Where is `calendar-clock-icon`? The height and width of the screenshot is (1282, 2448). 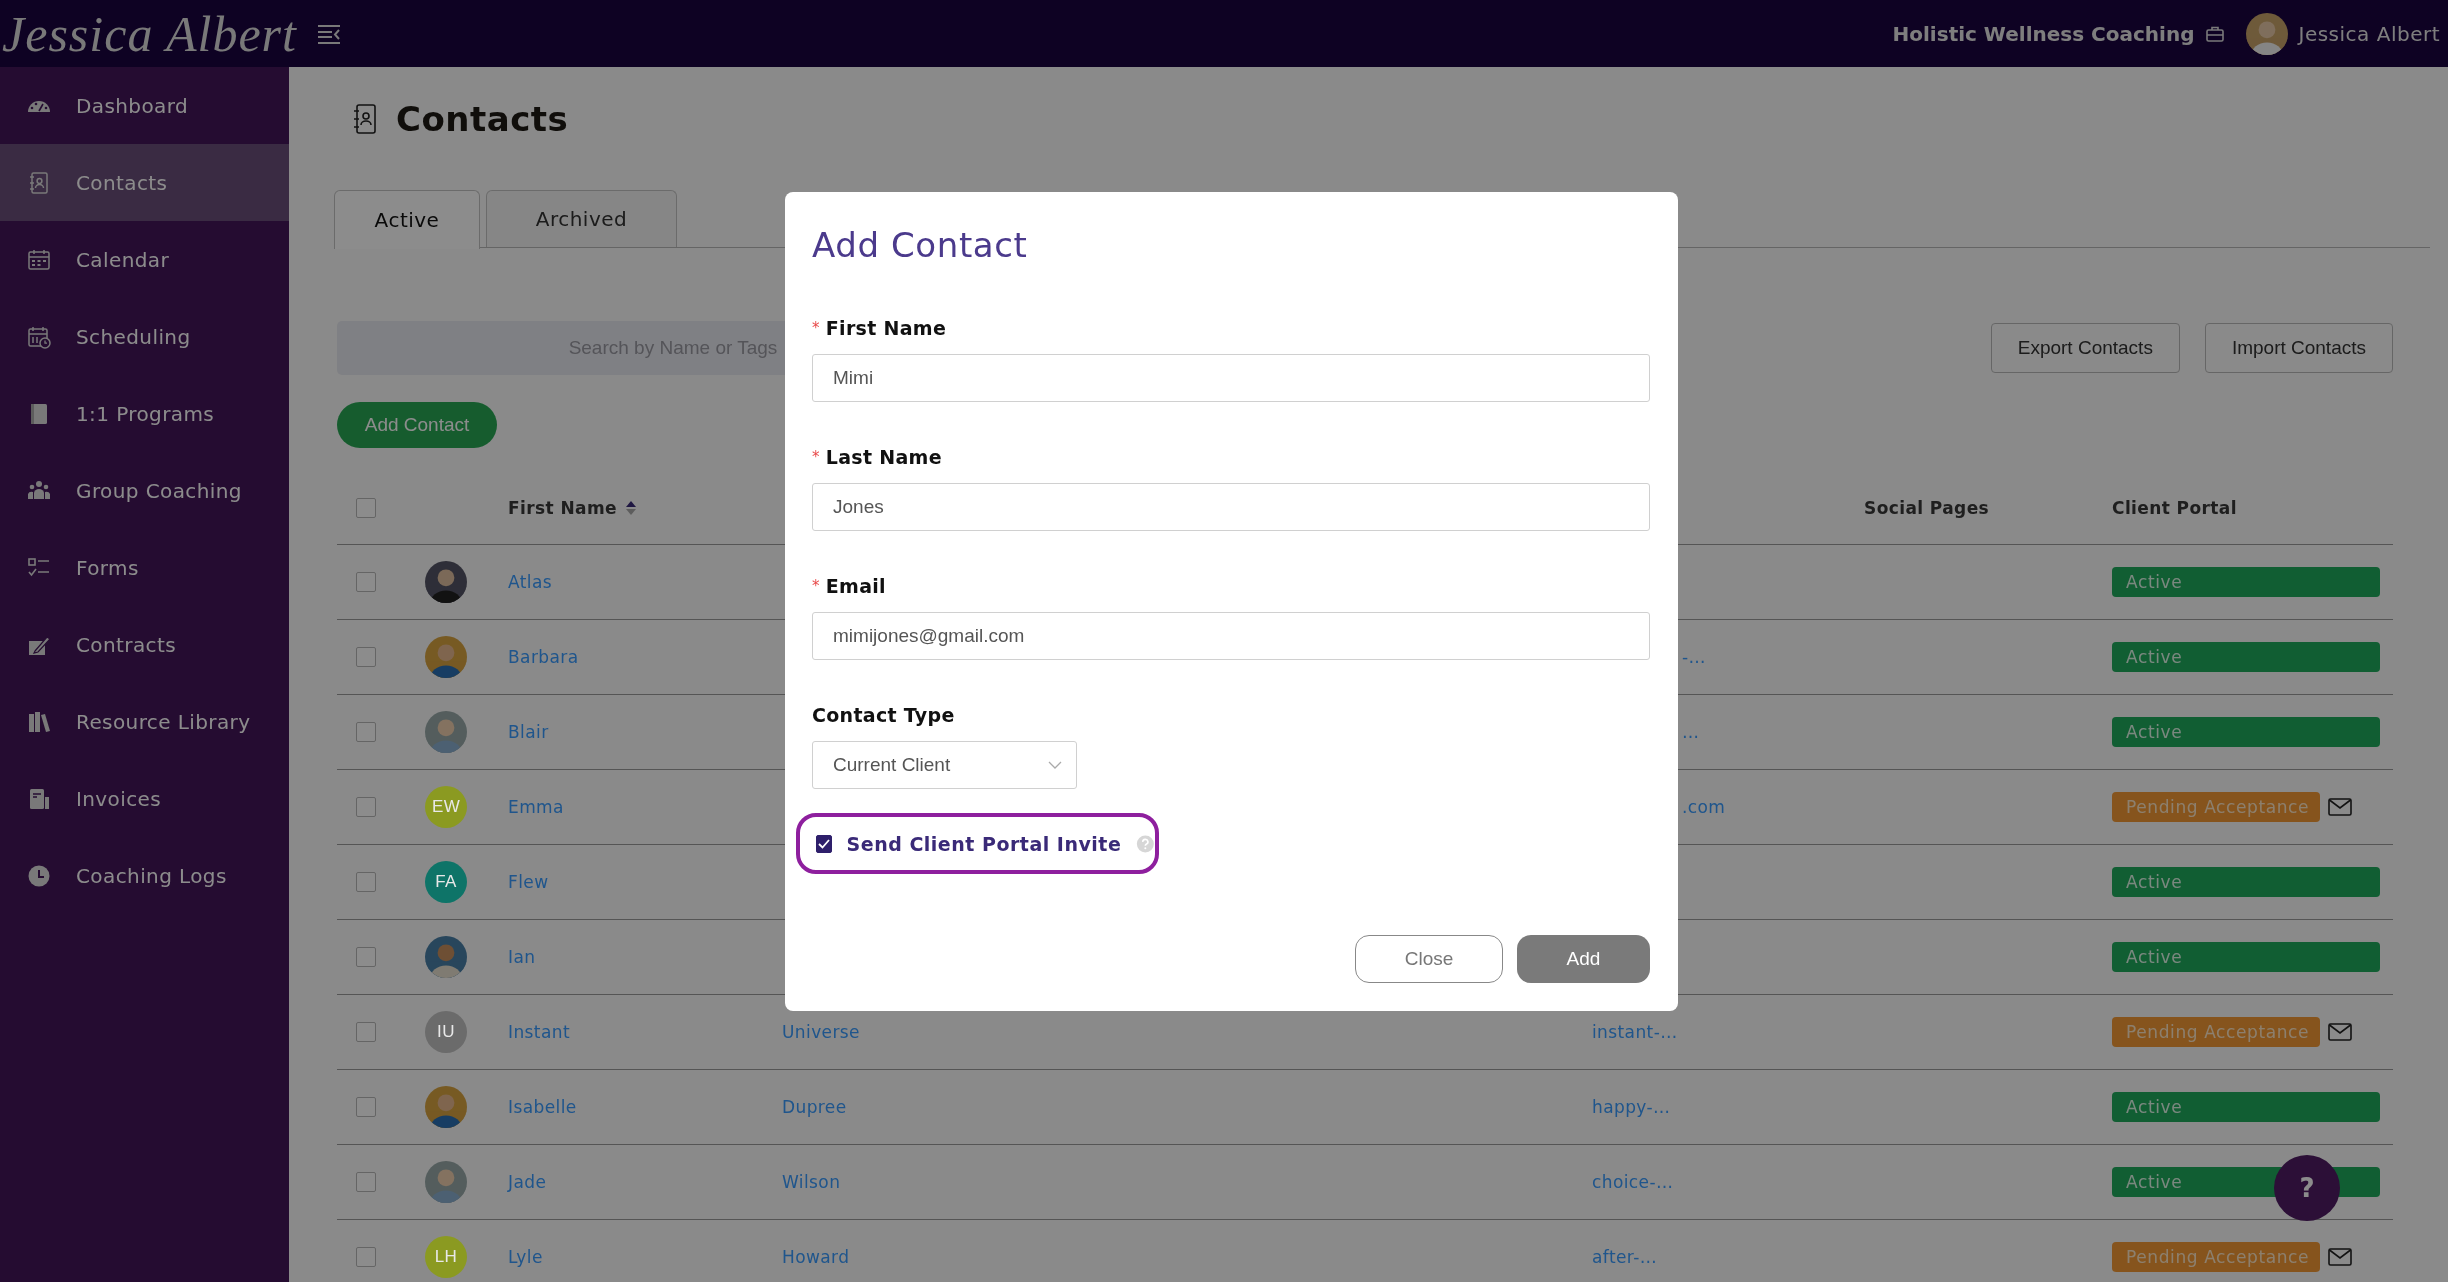 calendar-clock-icon is located at coordinates (39, 336).